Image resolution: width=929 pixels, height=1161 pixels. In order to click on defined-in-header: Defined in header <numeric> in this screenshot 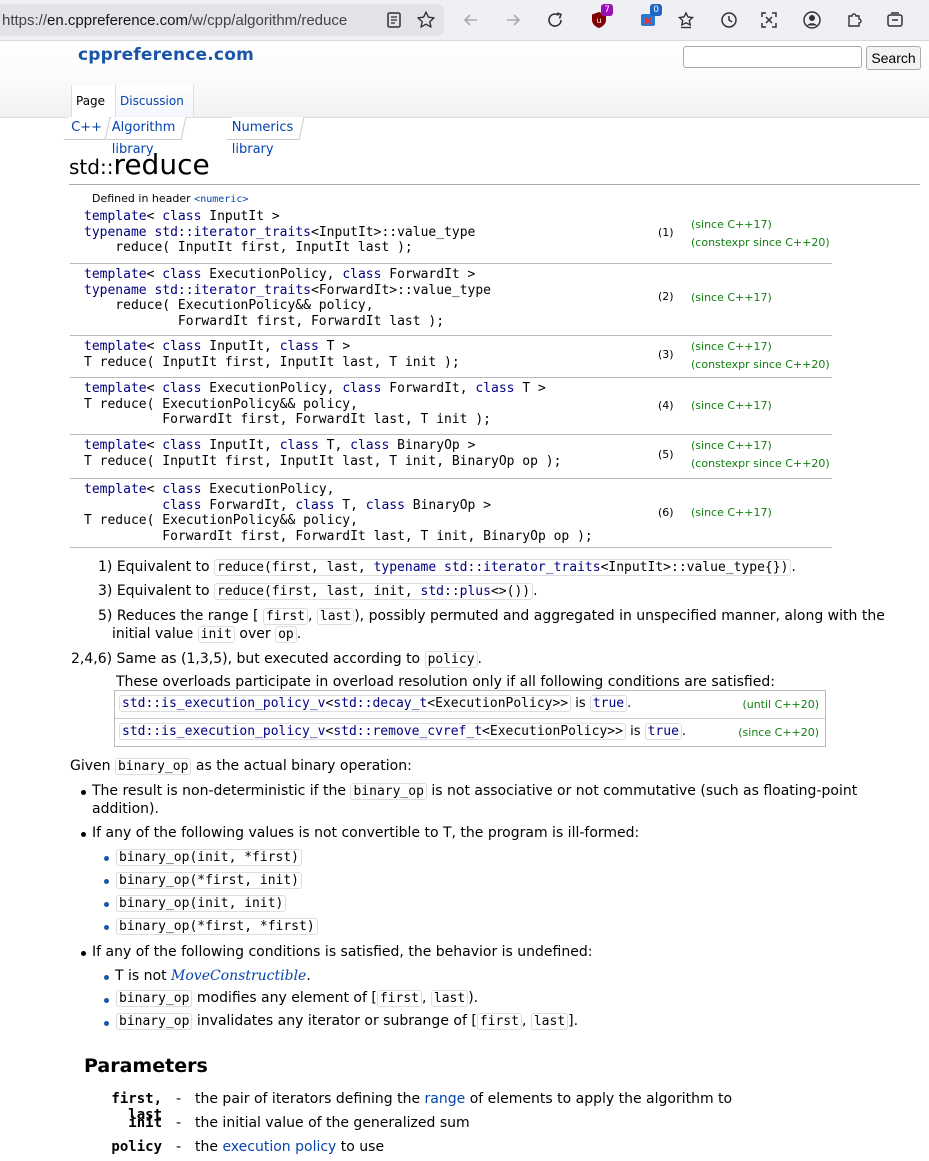, I will do `click(170, 198)`.